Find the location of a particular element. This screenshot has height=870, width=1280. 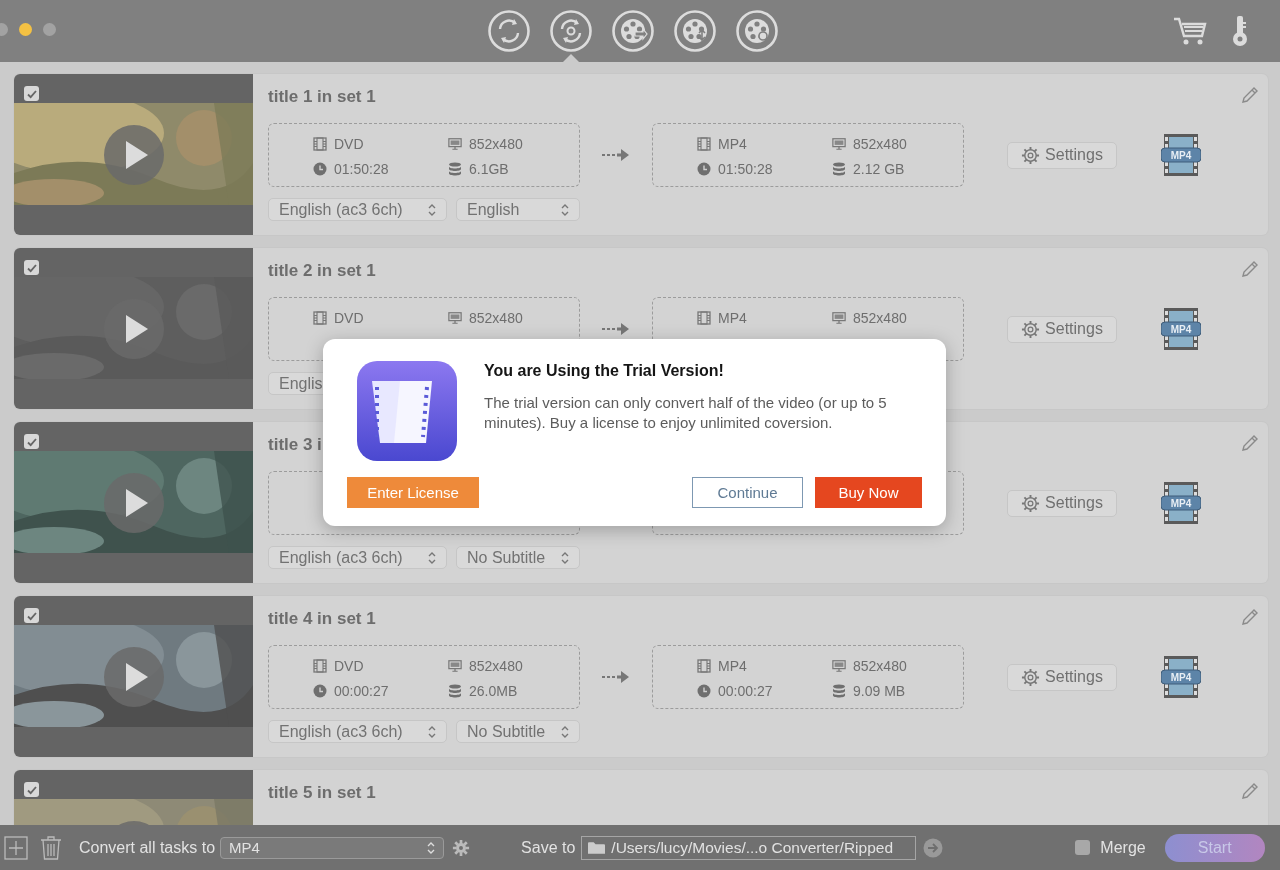

media-info-text: 9.09 MB is located at coordinates (879, 690).